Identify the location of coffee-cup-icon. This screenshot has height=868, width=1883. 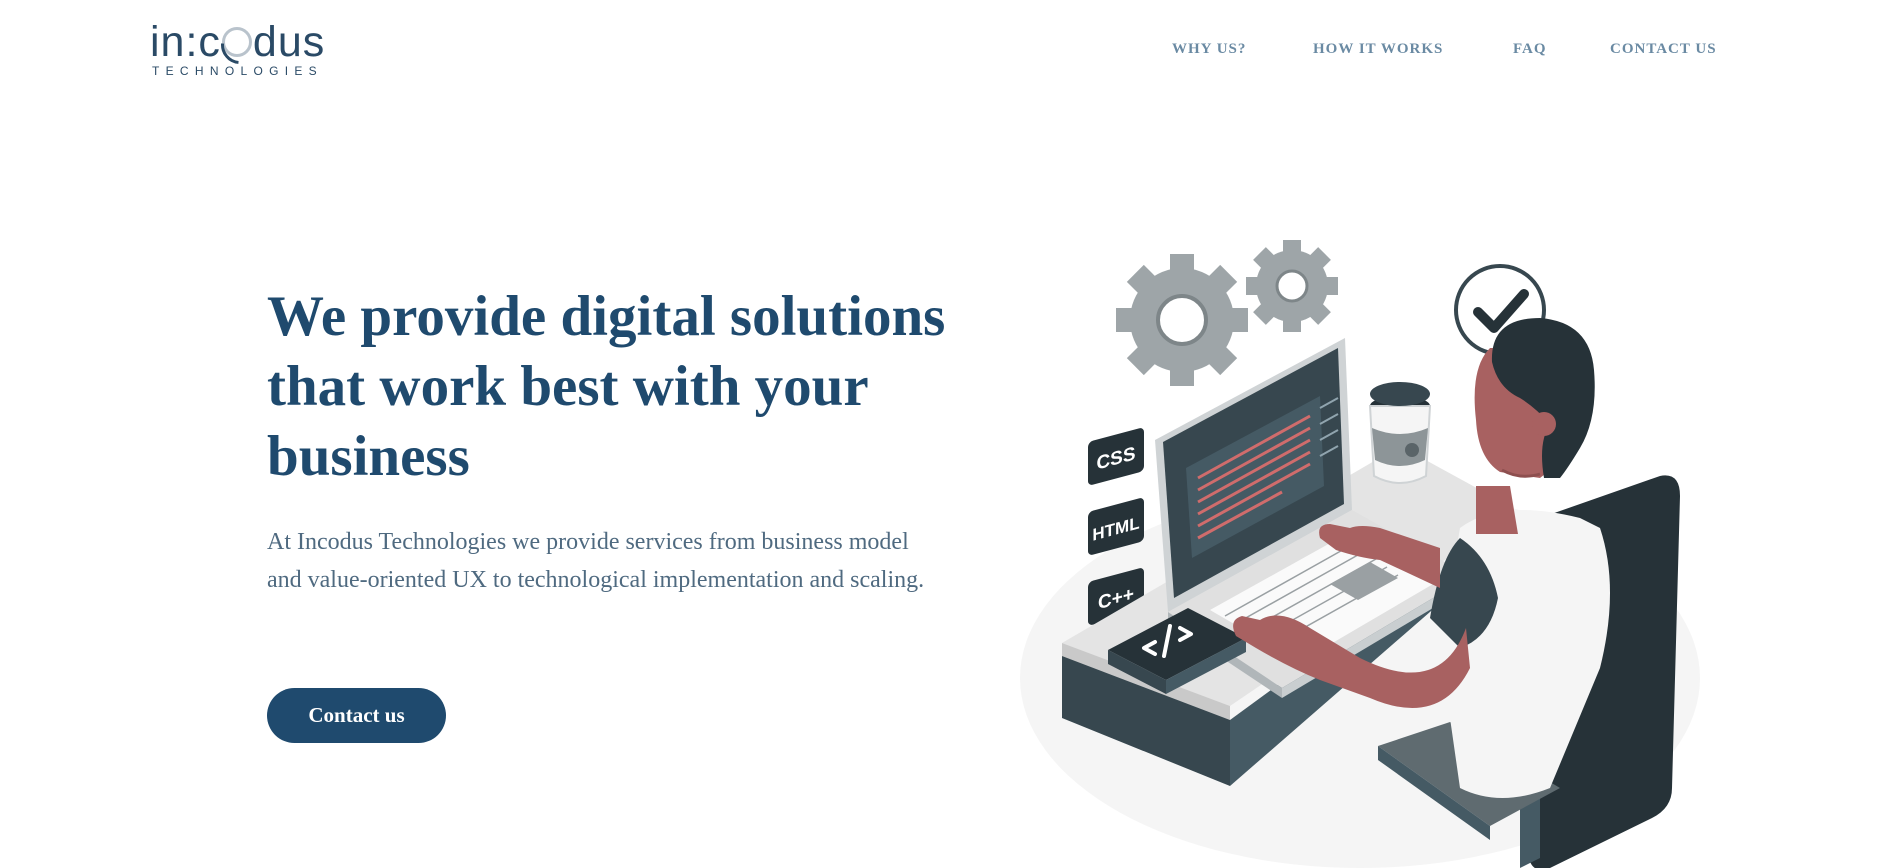
(1400, 433).